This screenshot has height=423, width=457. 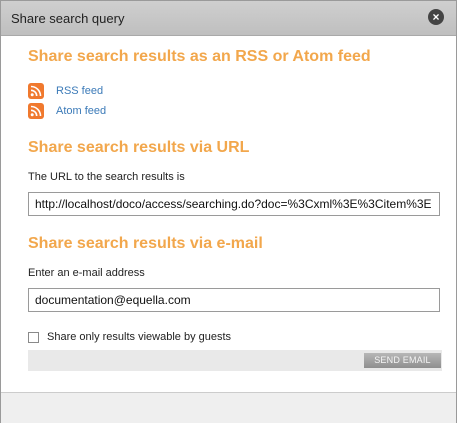 I want to click on rss-feed-link: RSS feed, so click(x=79, y=91).